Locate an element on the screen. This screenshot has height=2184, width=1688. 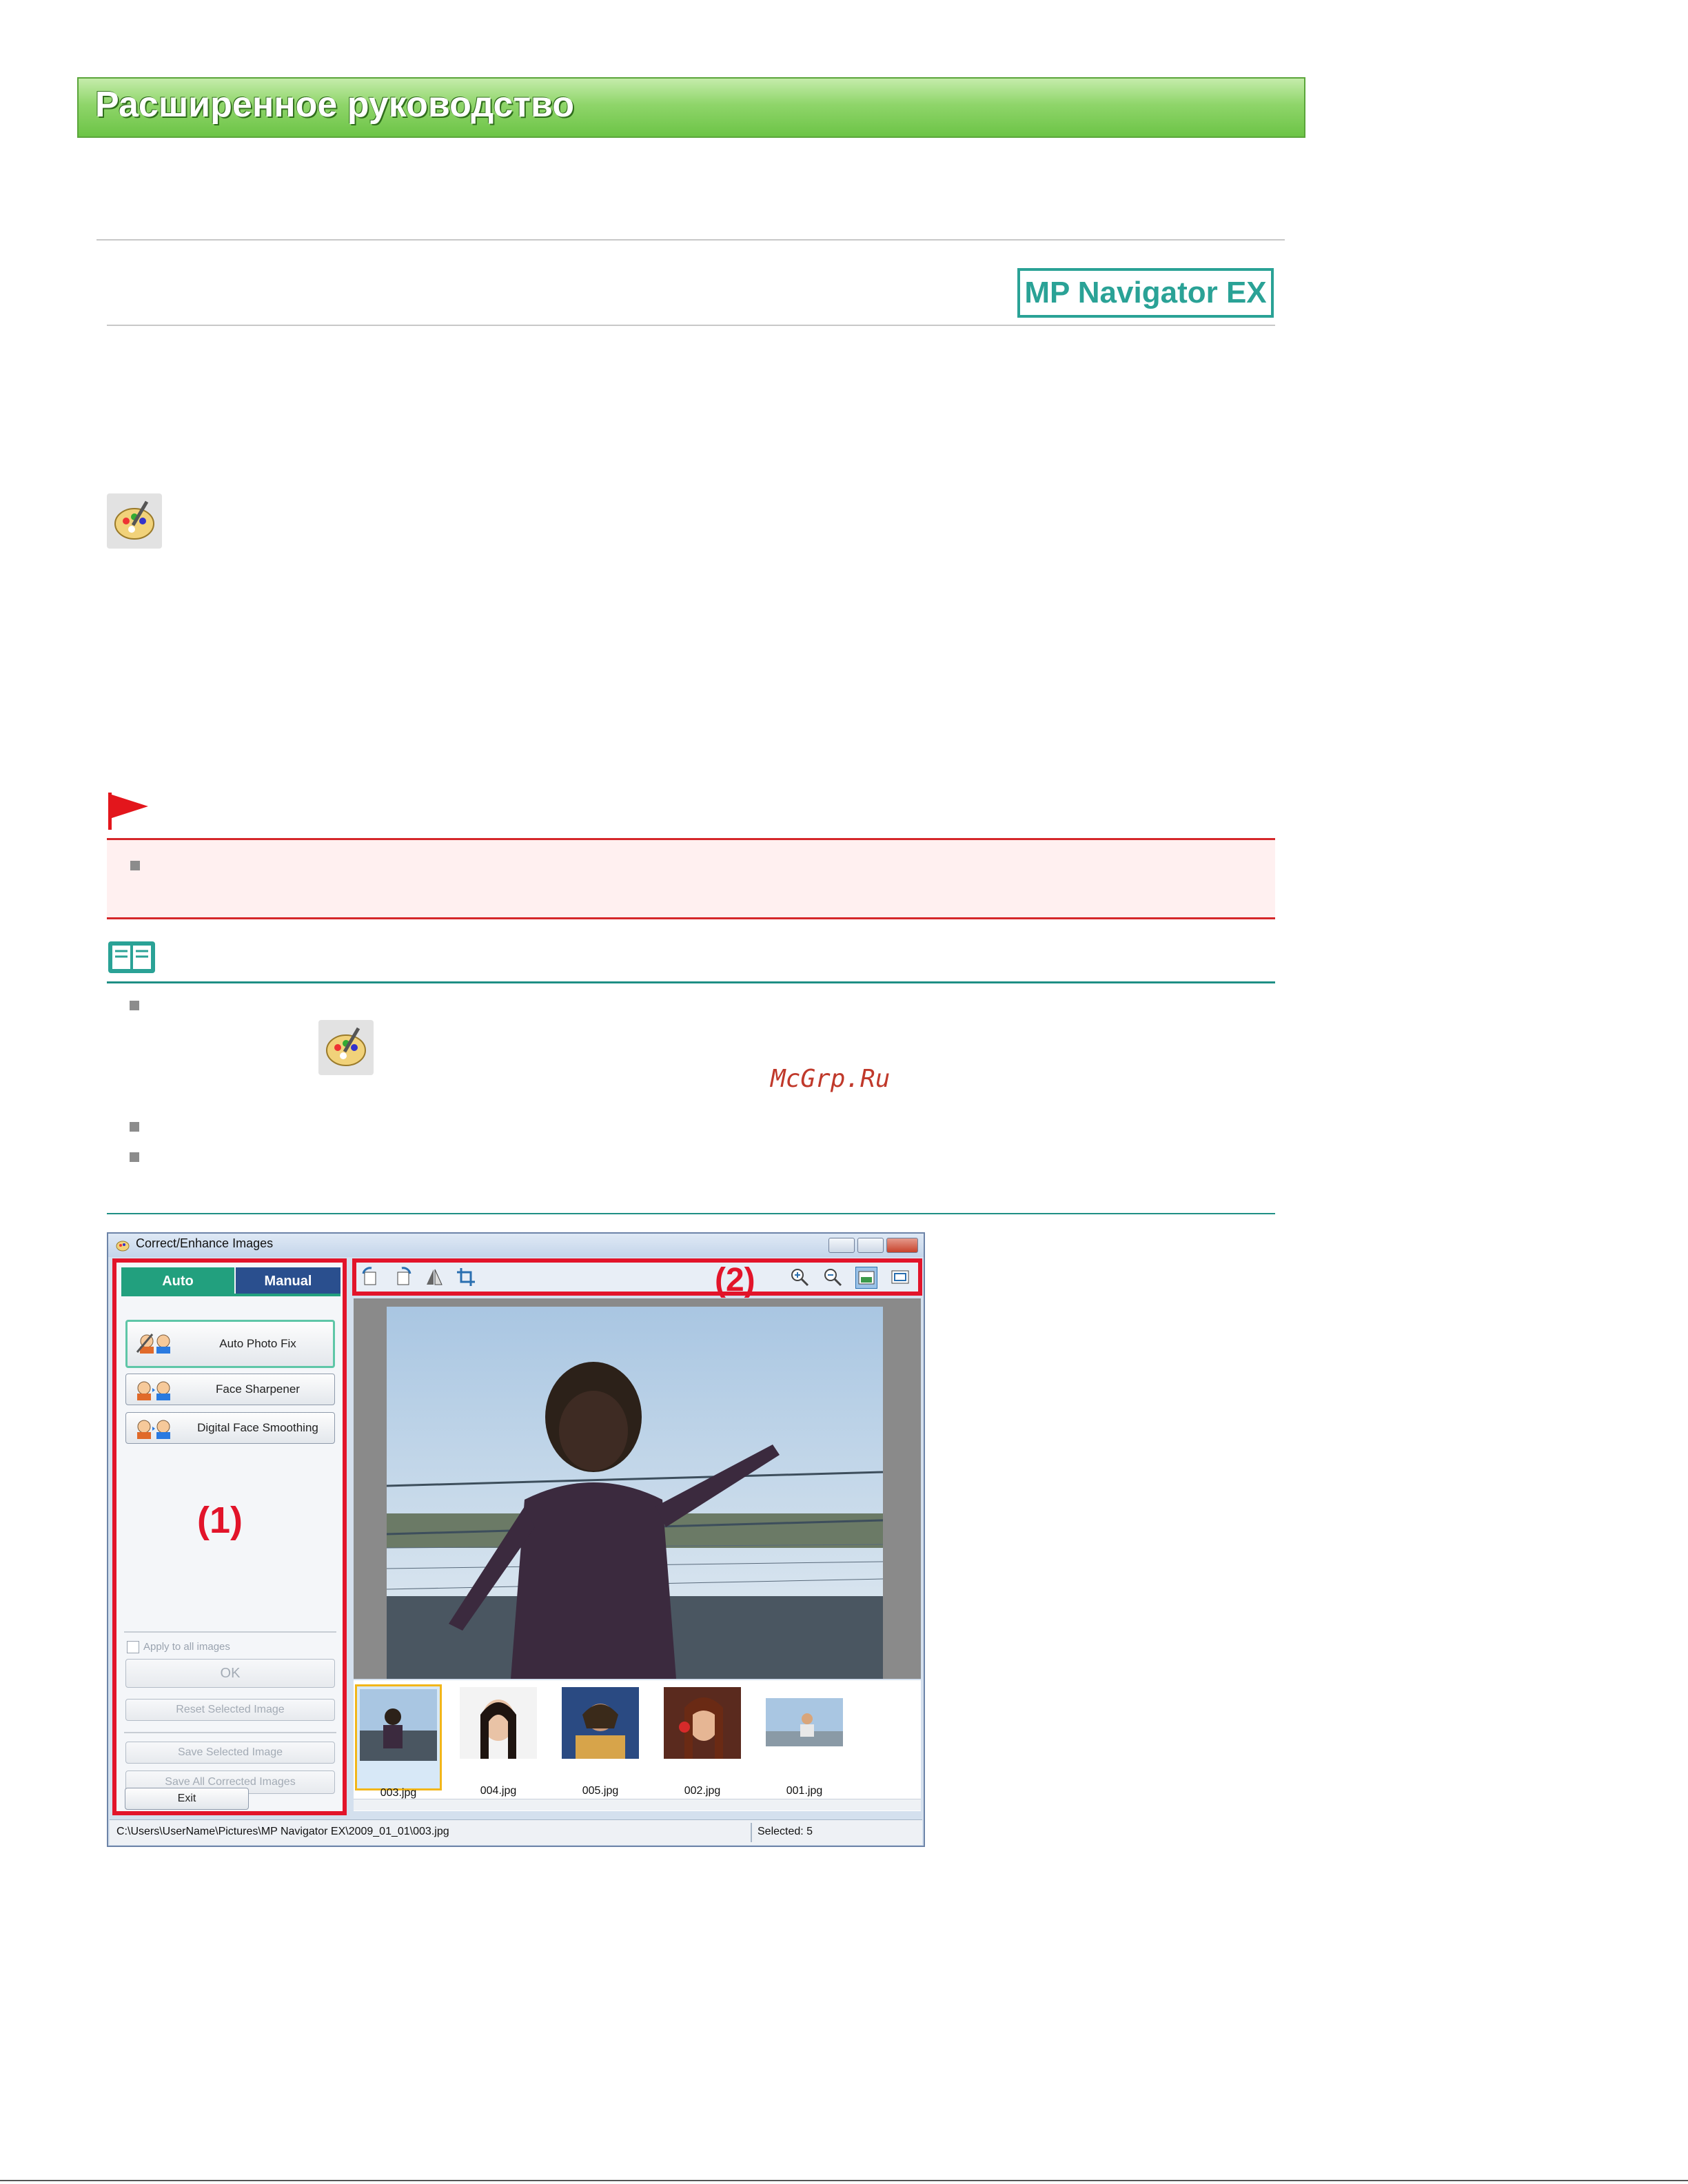
thumbnail-strip: 003.jpg 004.jpg 005.jpg 002.jpg 001.jpg is located at coordinates (637, 1745).